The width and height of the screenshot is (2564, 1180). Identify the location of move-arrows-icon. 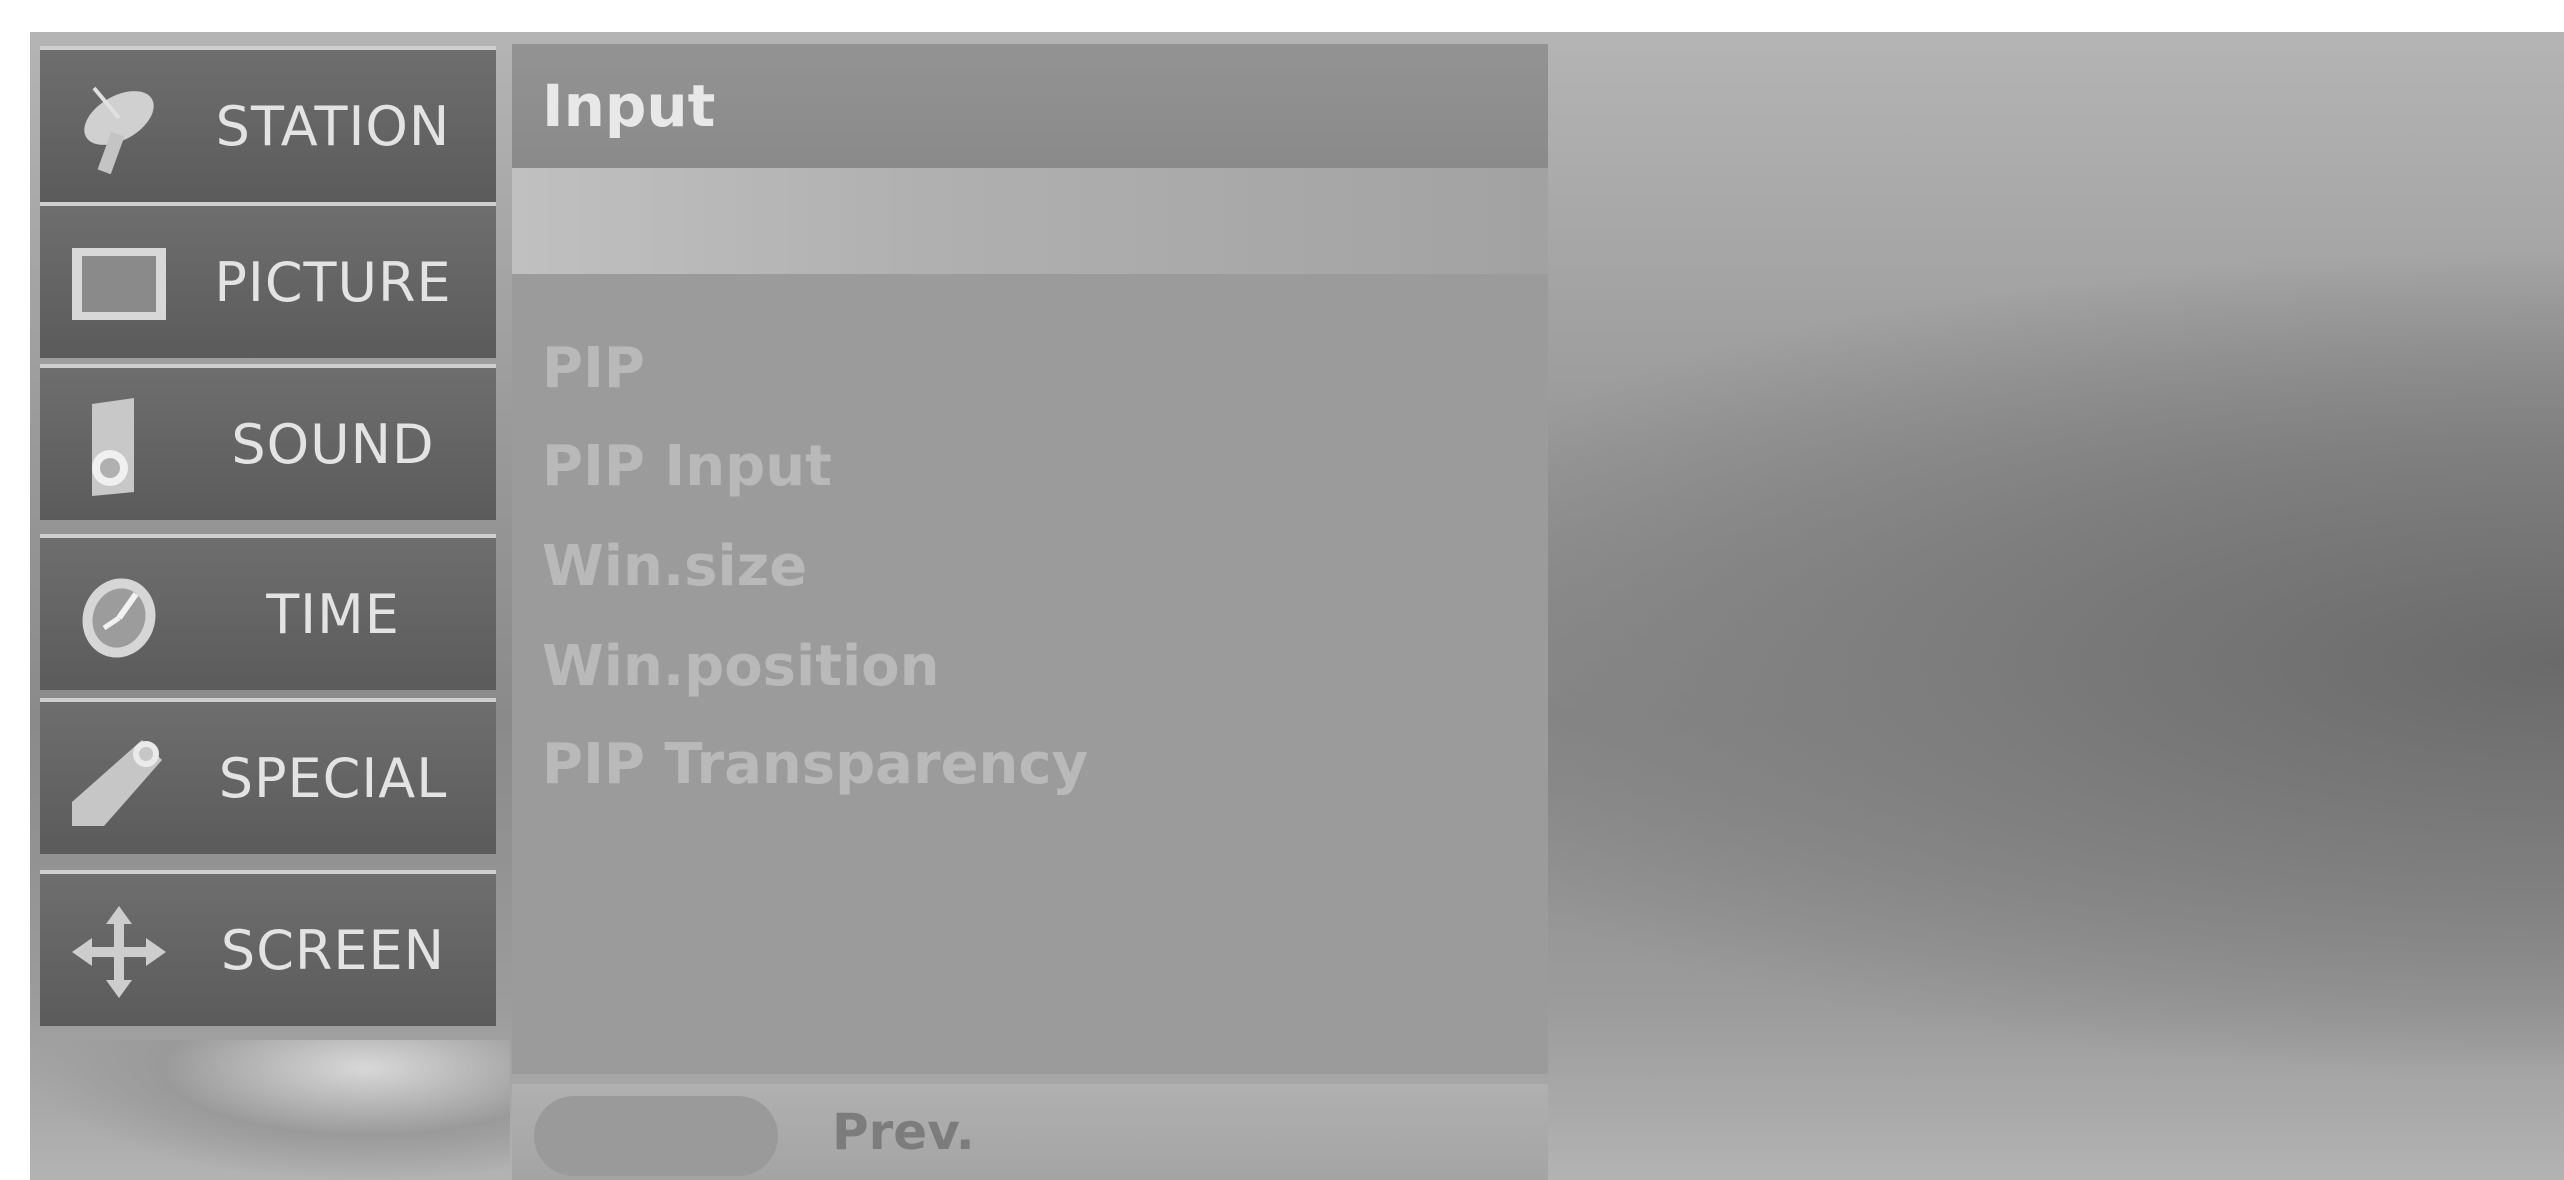
(119, 952).